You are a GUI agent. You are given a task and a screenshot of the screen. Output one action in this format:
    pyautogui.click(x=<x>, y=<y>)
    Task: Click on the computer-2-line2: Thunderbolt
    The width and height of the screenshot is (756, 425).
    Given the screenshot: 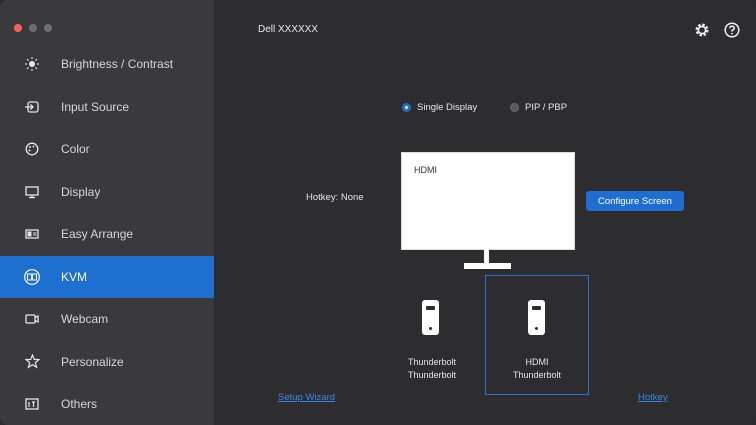 What is the action you would take?
    pyautogui.click(x=537, y=375)
    